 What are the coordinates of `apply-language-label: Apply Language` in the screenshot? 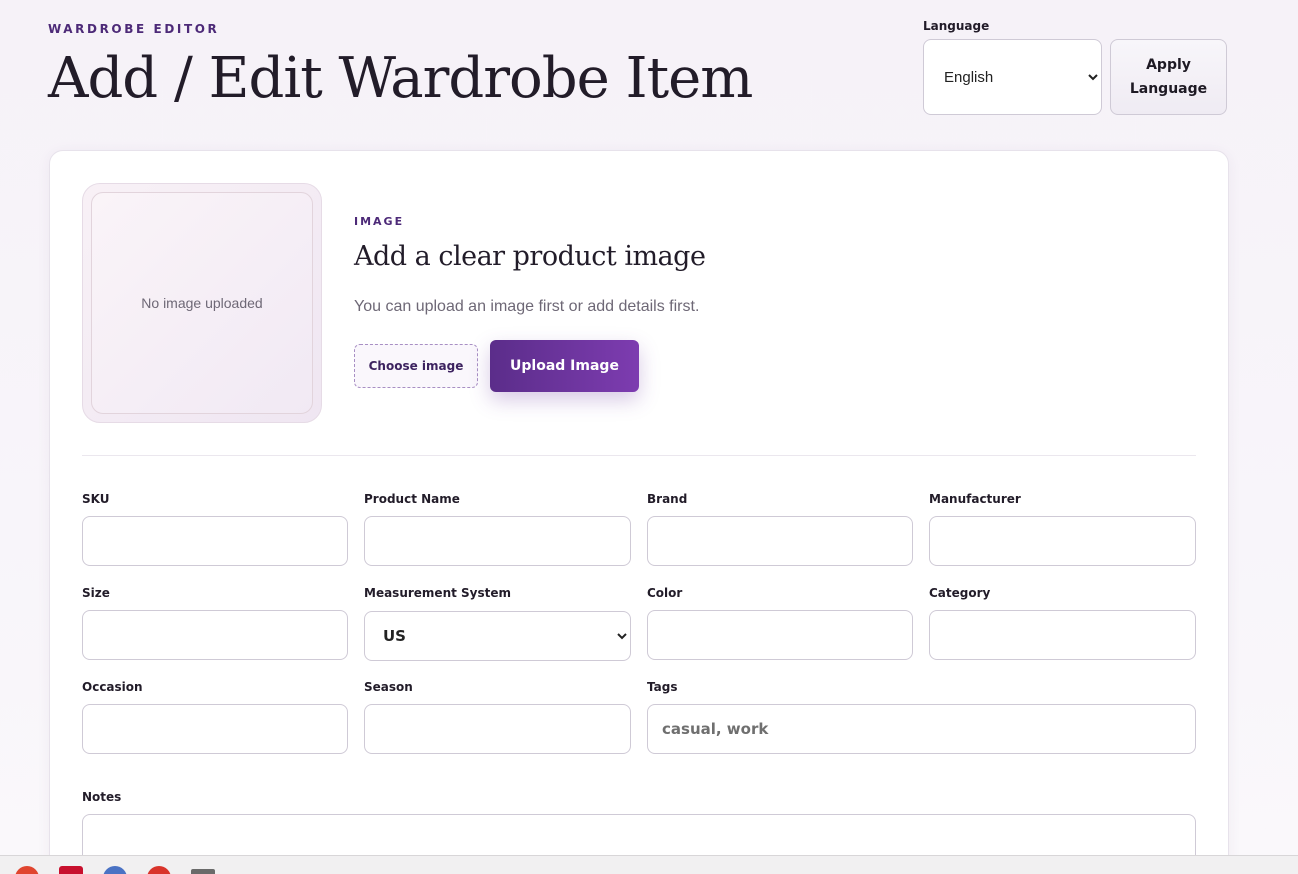 It's located at (1168, 77).